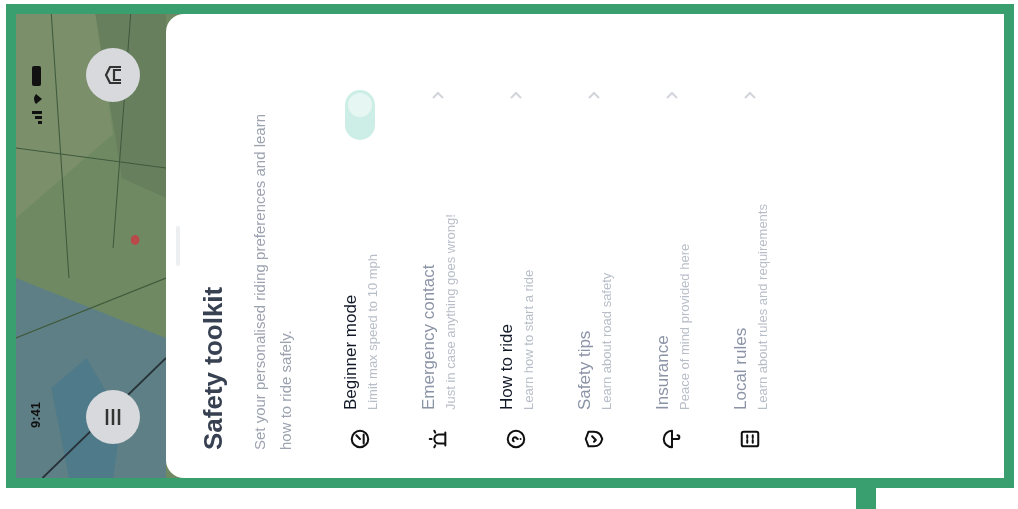 This screenshot has height=509, width=1018. I want to click on help-icon, so click(516, 439).